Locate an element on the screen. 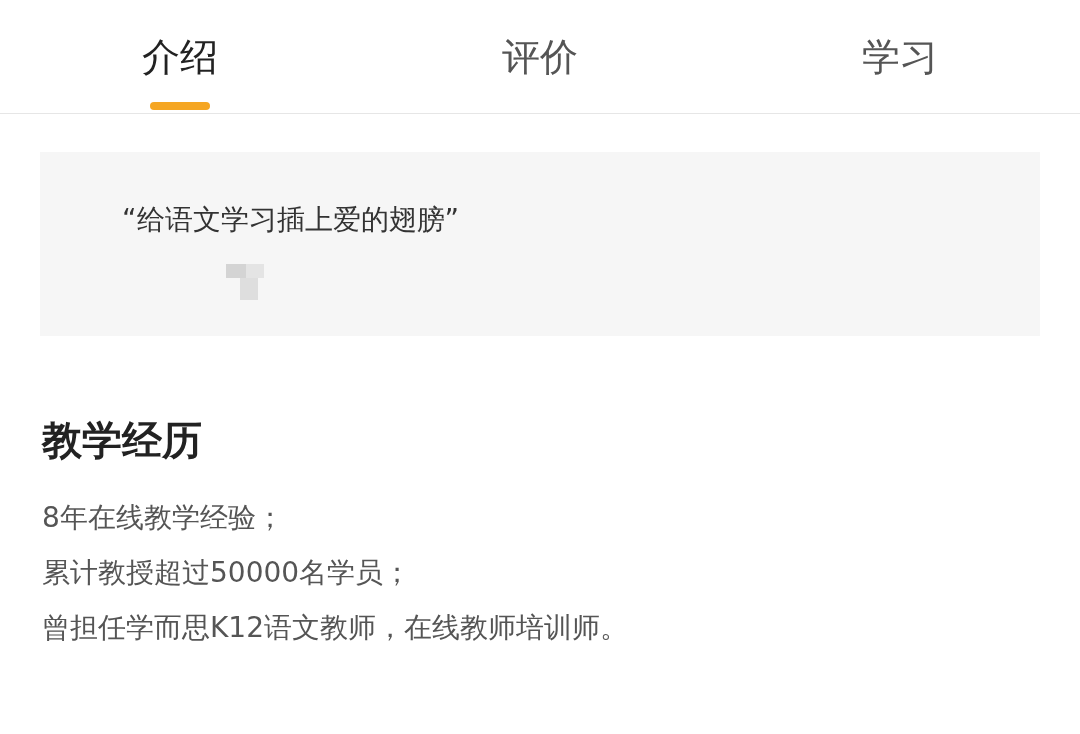  experience-line: 曾担任学而思K12语文教师，在线教师培训师。 is located at coordinates (335, 628).